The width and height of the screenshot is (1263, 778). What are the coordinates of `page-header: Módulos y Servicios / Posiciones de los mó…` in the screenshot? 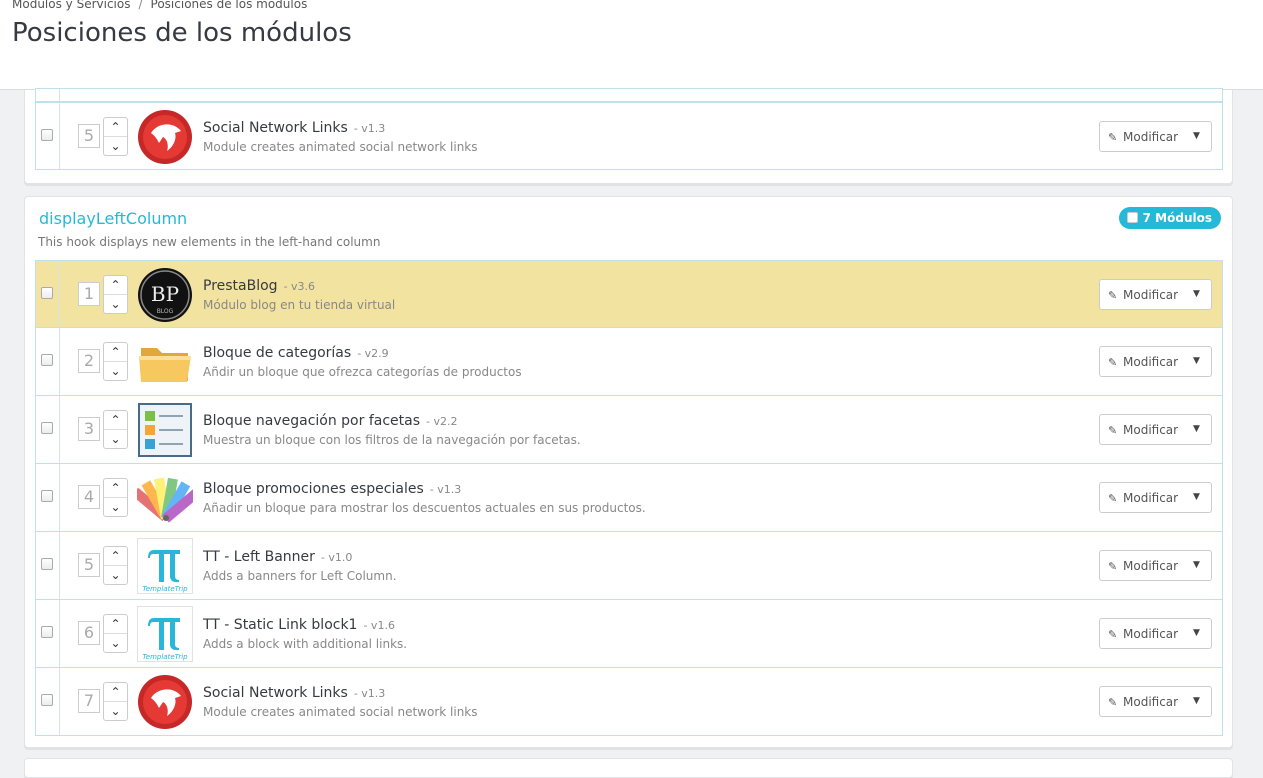 It's located at (631, 45).